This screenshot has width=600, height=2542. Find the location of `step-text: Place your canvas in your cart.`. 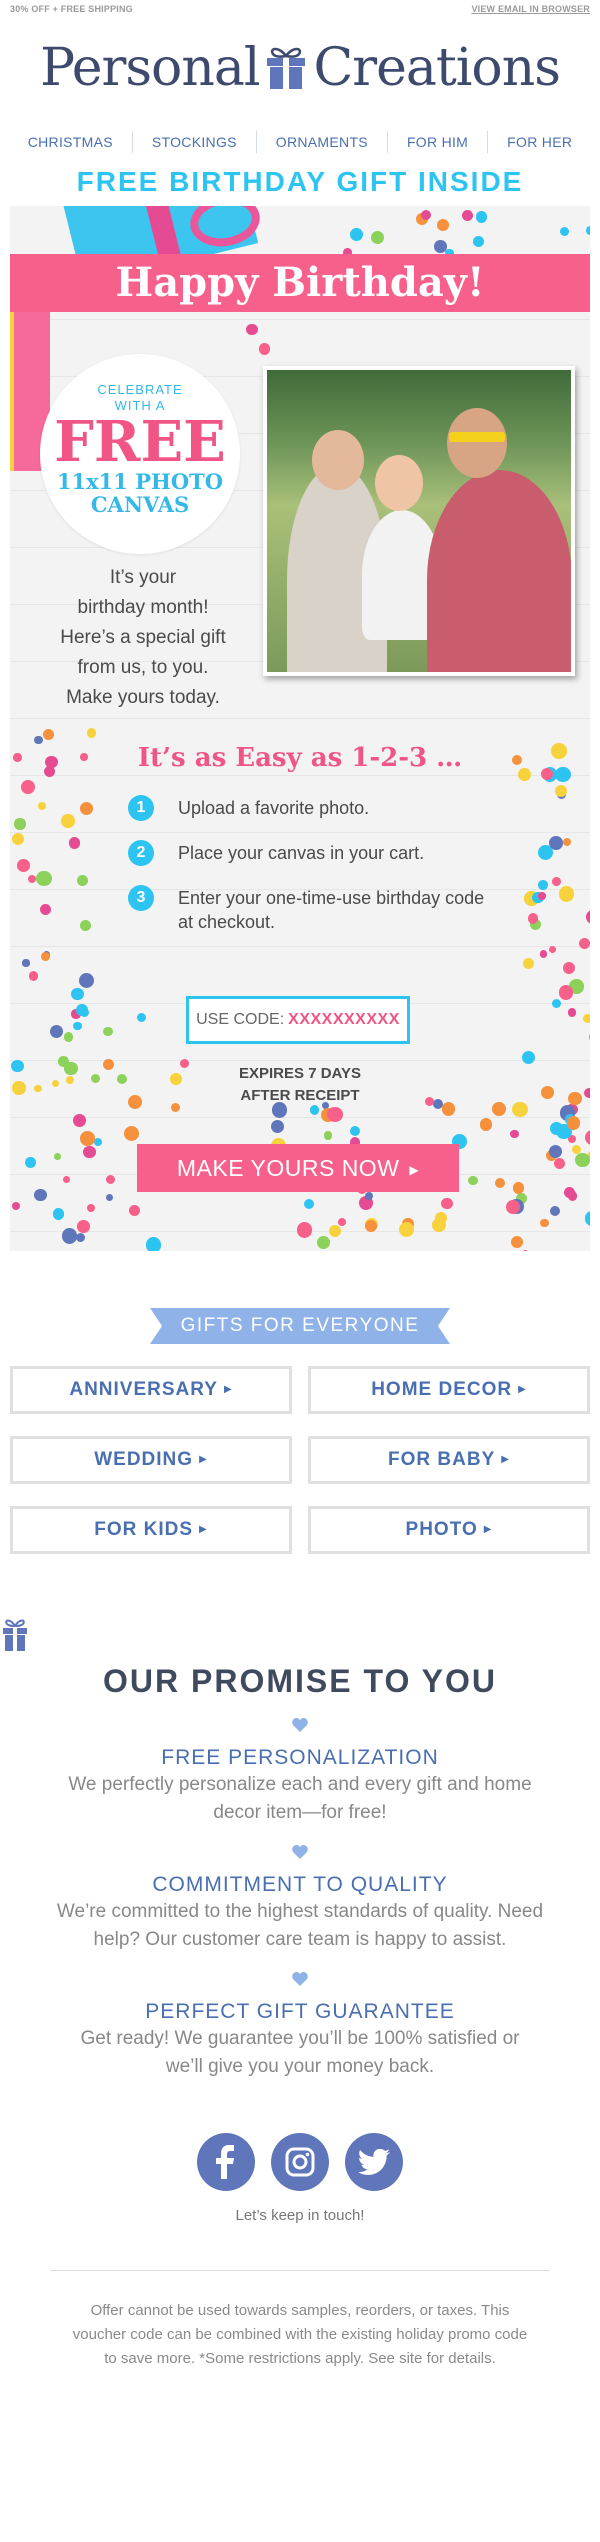

step-text: Place your canvas in your cart. is located at coordinates (301, 853).